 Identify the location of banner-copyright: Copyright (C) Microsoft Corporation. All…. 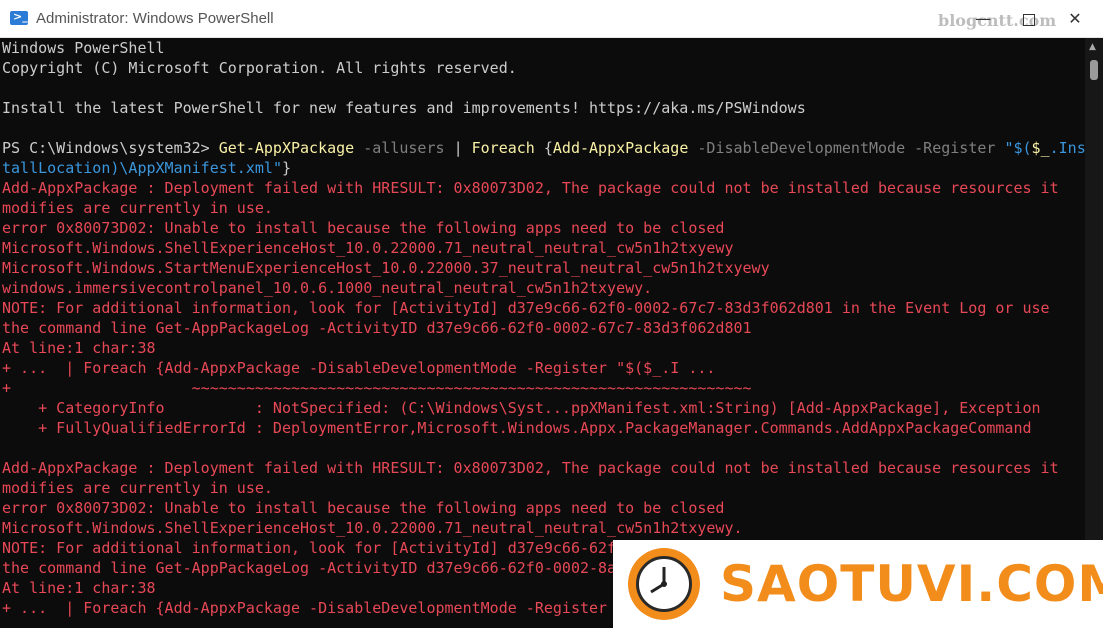
(259, 68).